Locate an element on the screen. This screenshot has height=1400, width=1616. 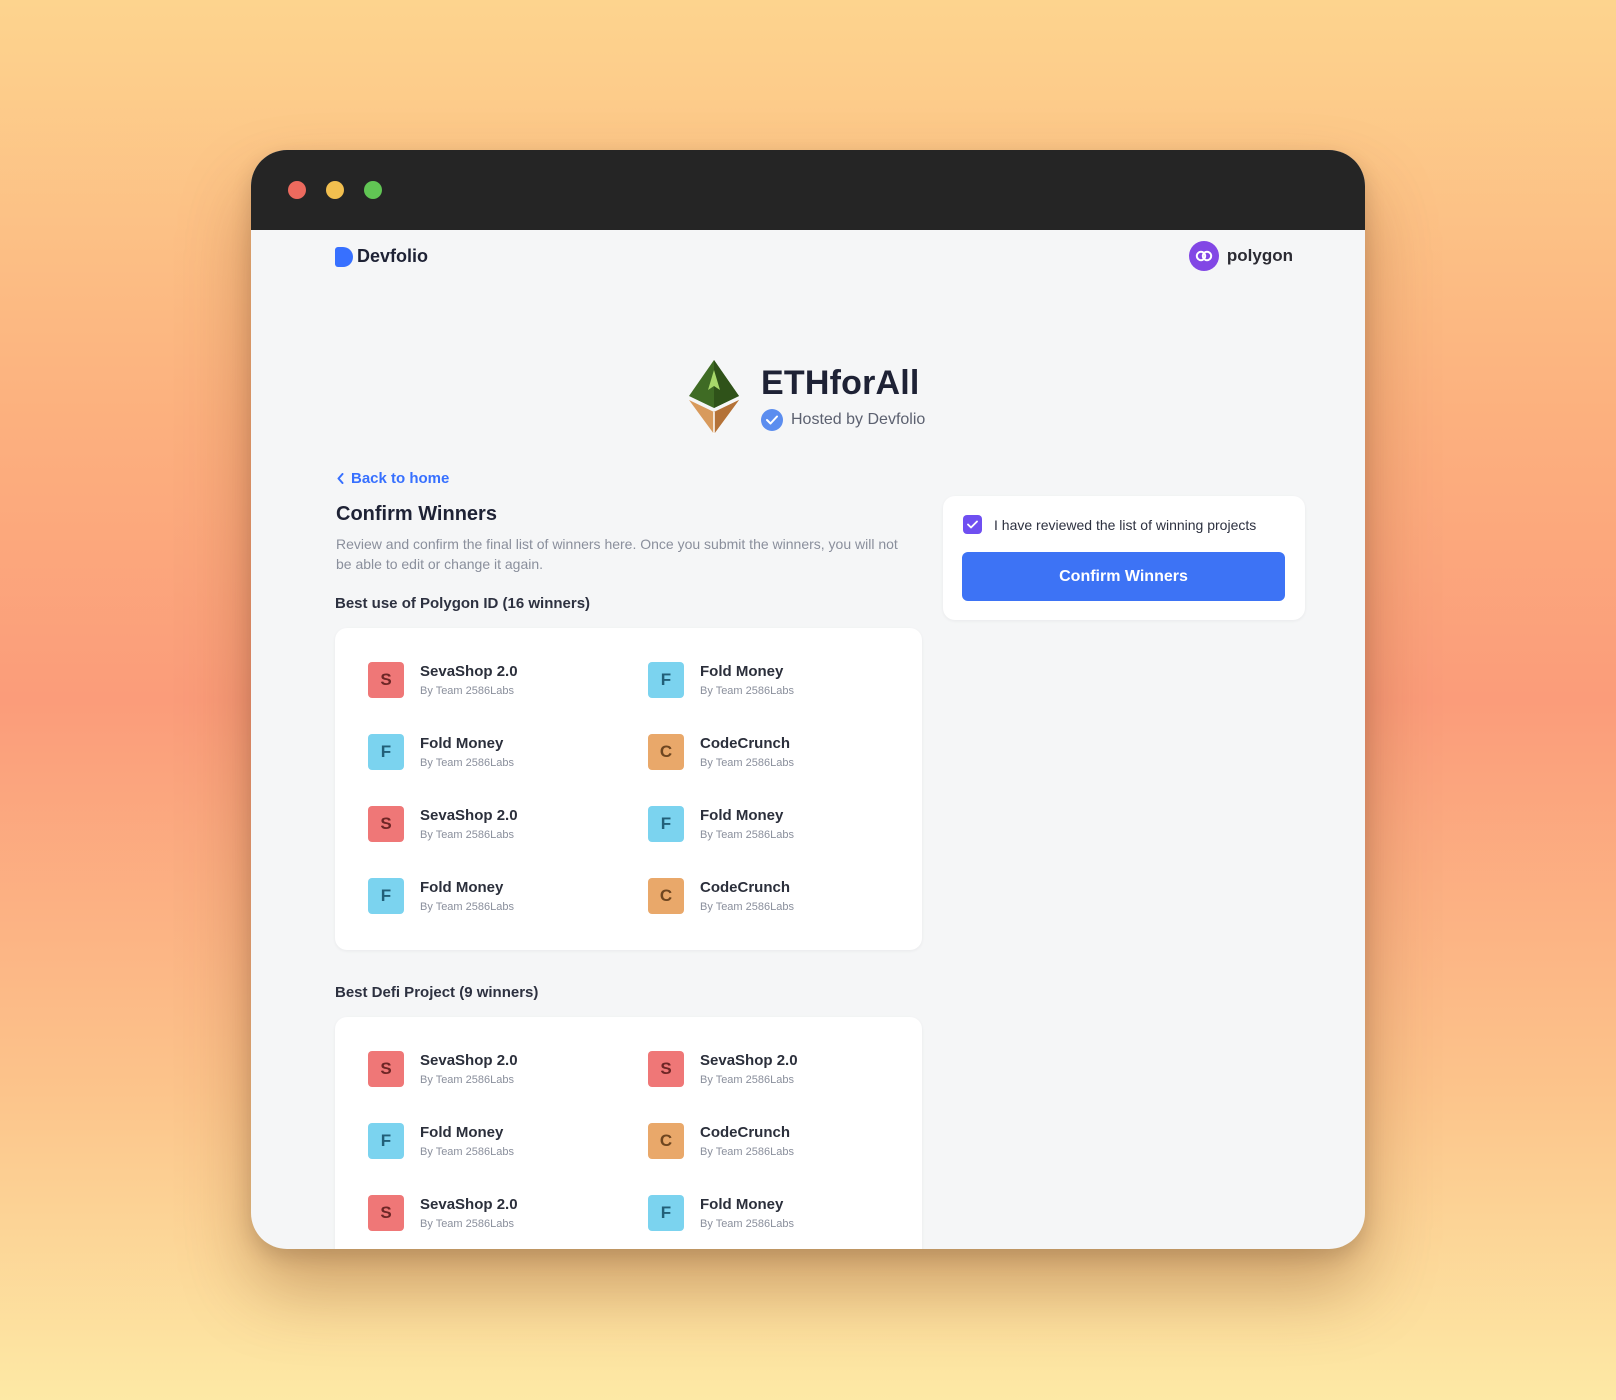
sponsor-name: polygon is located at coordinates (1259, 255).